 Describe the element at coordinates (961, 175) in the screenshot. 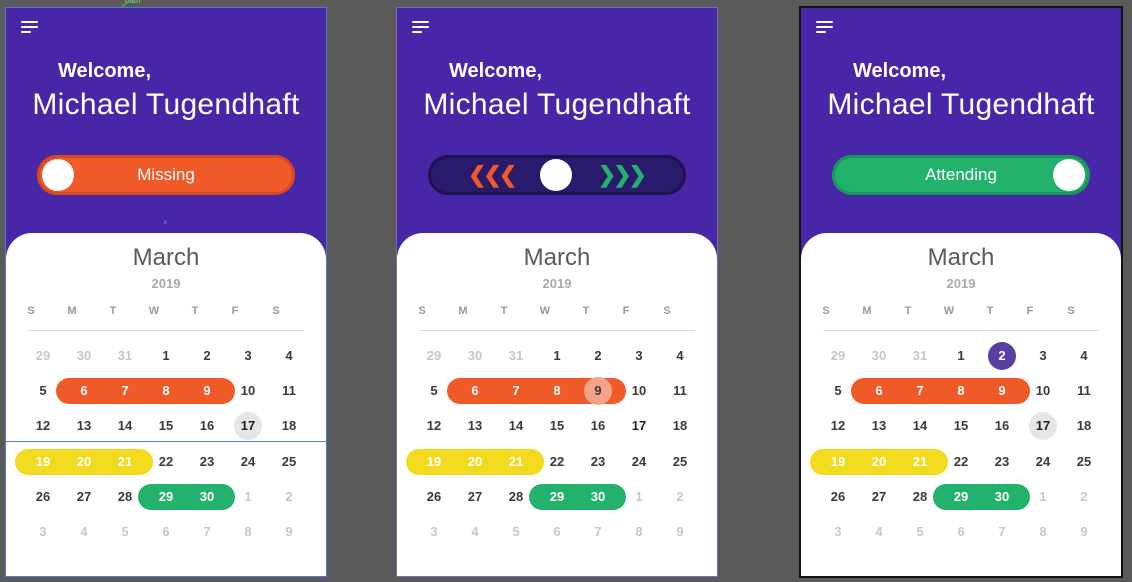

I see `attendance-toggle: Attending` at that location.